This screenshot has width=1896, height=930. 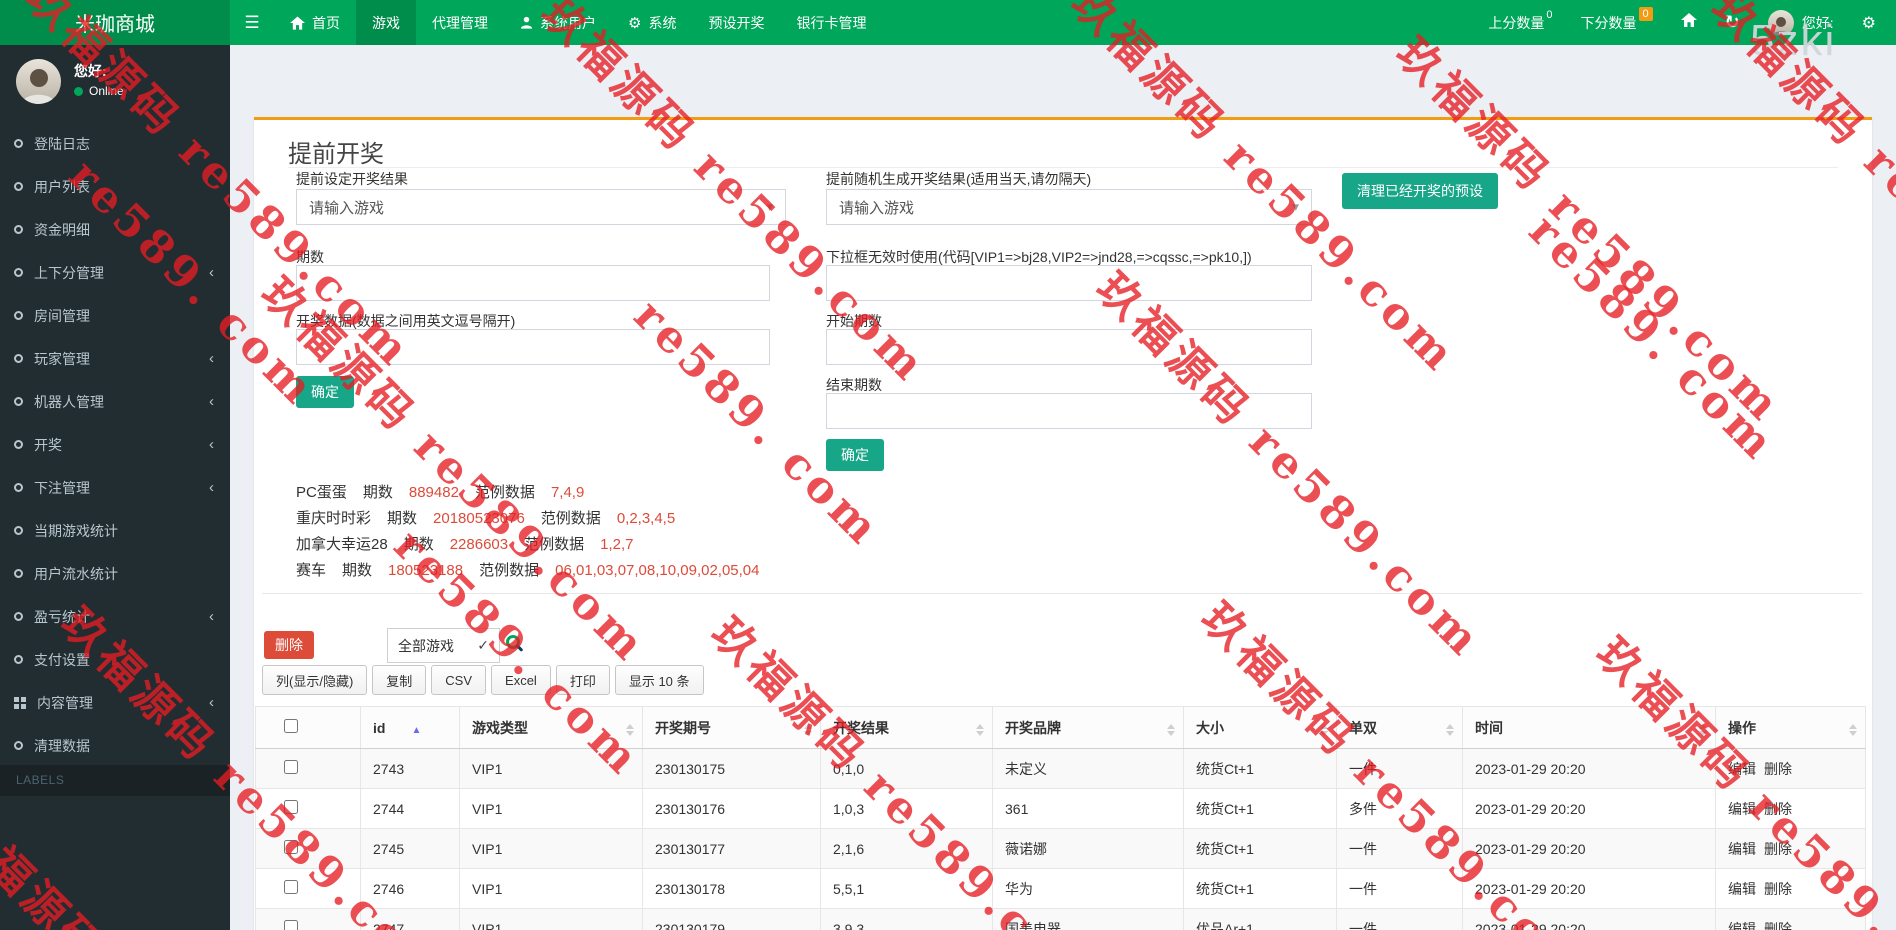 What do you see at coordinates (115, 315) in the screenshot?
I see `sidebar-item-room-mgmt: 房间管理` at bounding box center [115, 315].